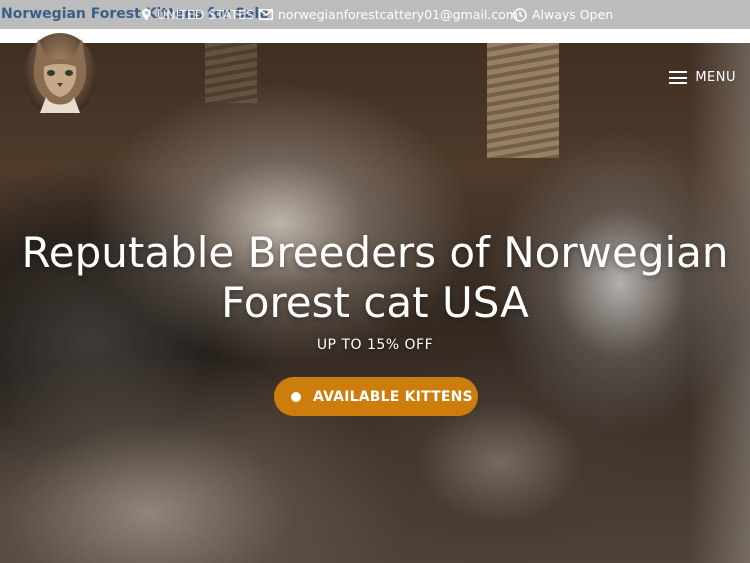 This screenshot has height=563, width=750. I want to click on menu-toggle: MENU, so click(702, 77).